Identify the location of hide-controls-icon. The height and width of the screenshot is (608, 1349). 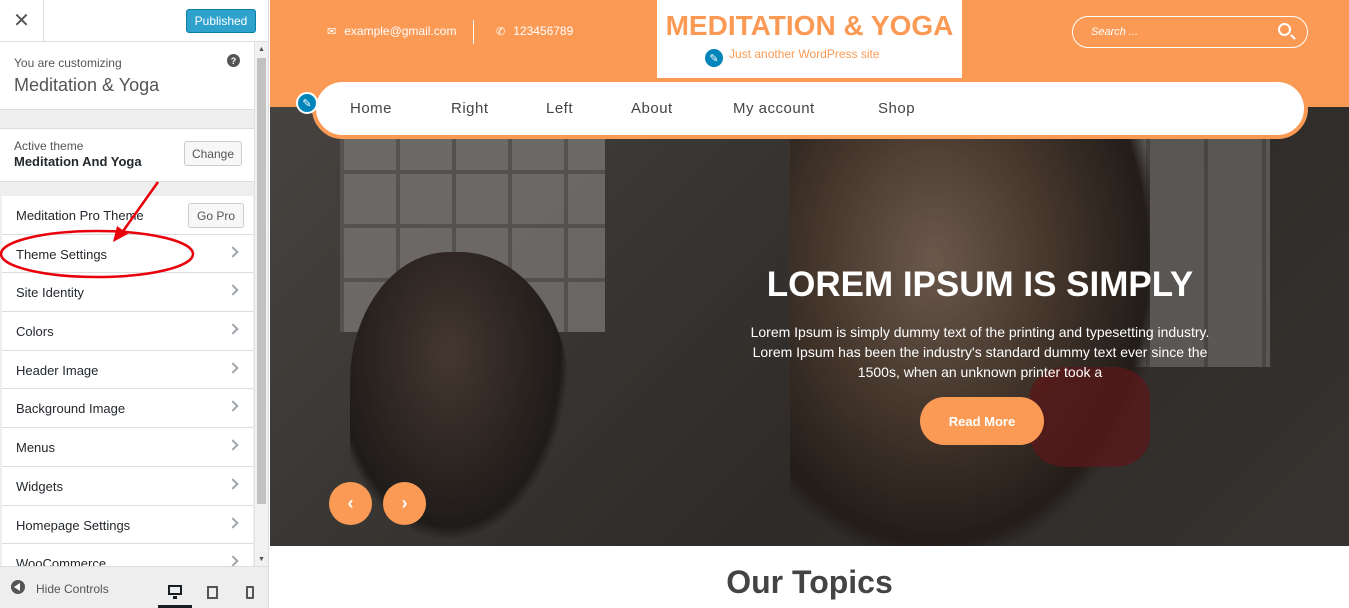
(18, 587).